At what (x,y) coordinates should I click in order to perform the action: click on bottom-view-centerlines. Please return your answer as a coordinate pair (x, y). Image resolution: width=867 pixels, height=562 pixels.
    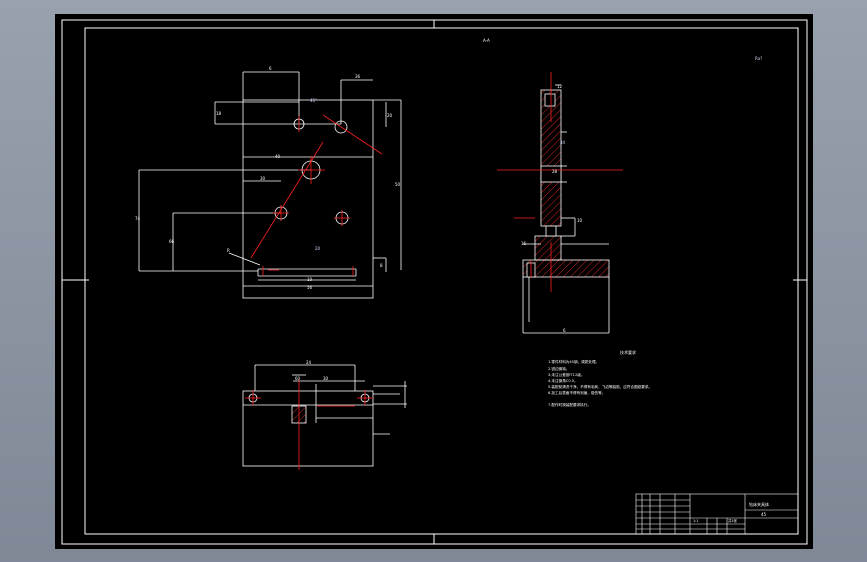
    Looking at the image, I should click on (309, 425).